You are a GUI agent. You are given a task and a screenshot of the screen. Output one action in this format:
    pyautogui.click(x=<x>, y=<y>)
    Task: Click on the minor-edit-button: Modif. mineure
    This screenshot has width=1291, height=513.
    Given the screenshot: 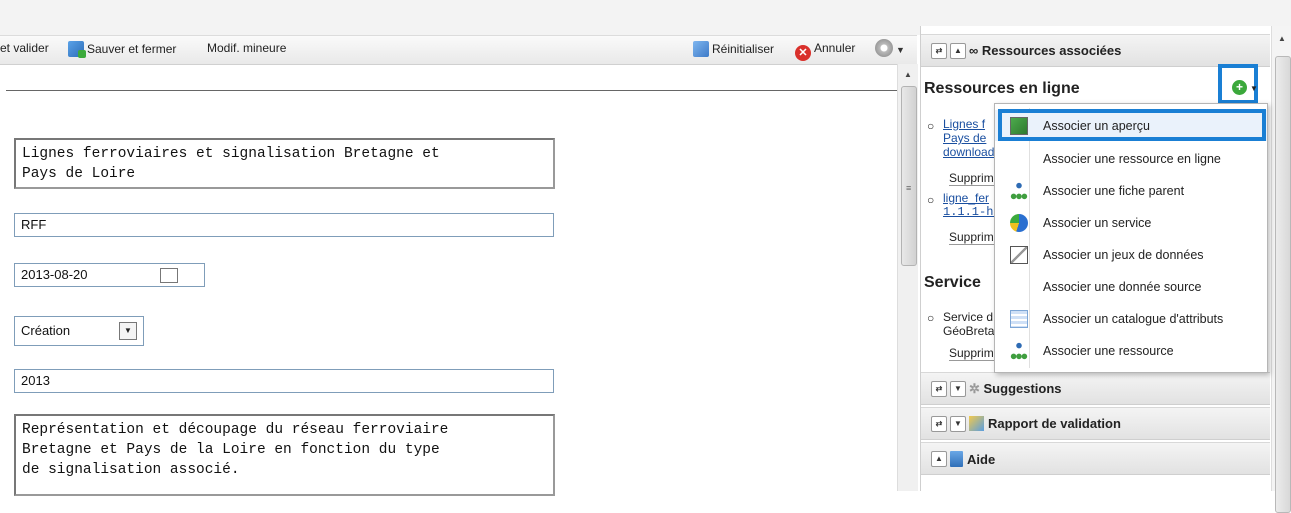 What is the action you would take?
    pyautogui.click(x=246, y=48)
    